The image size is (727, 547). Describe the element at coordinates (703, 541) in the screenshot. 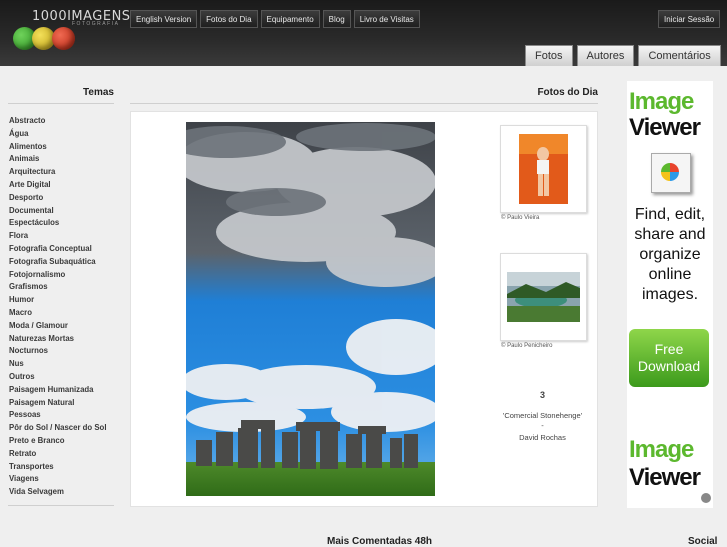

I see `social-heading: Social` at that location.